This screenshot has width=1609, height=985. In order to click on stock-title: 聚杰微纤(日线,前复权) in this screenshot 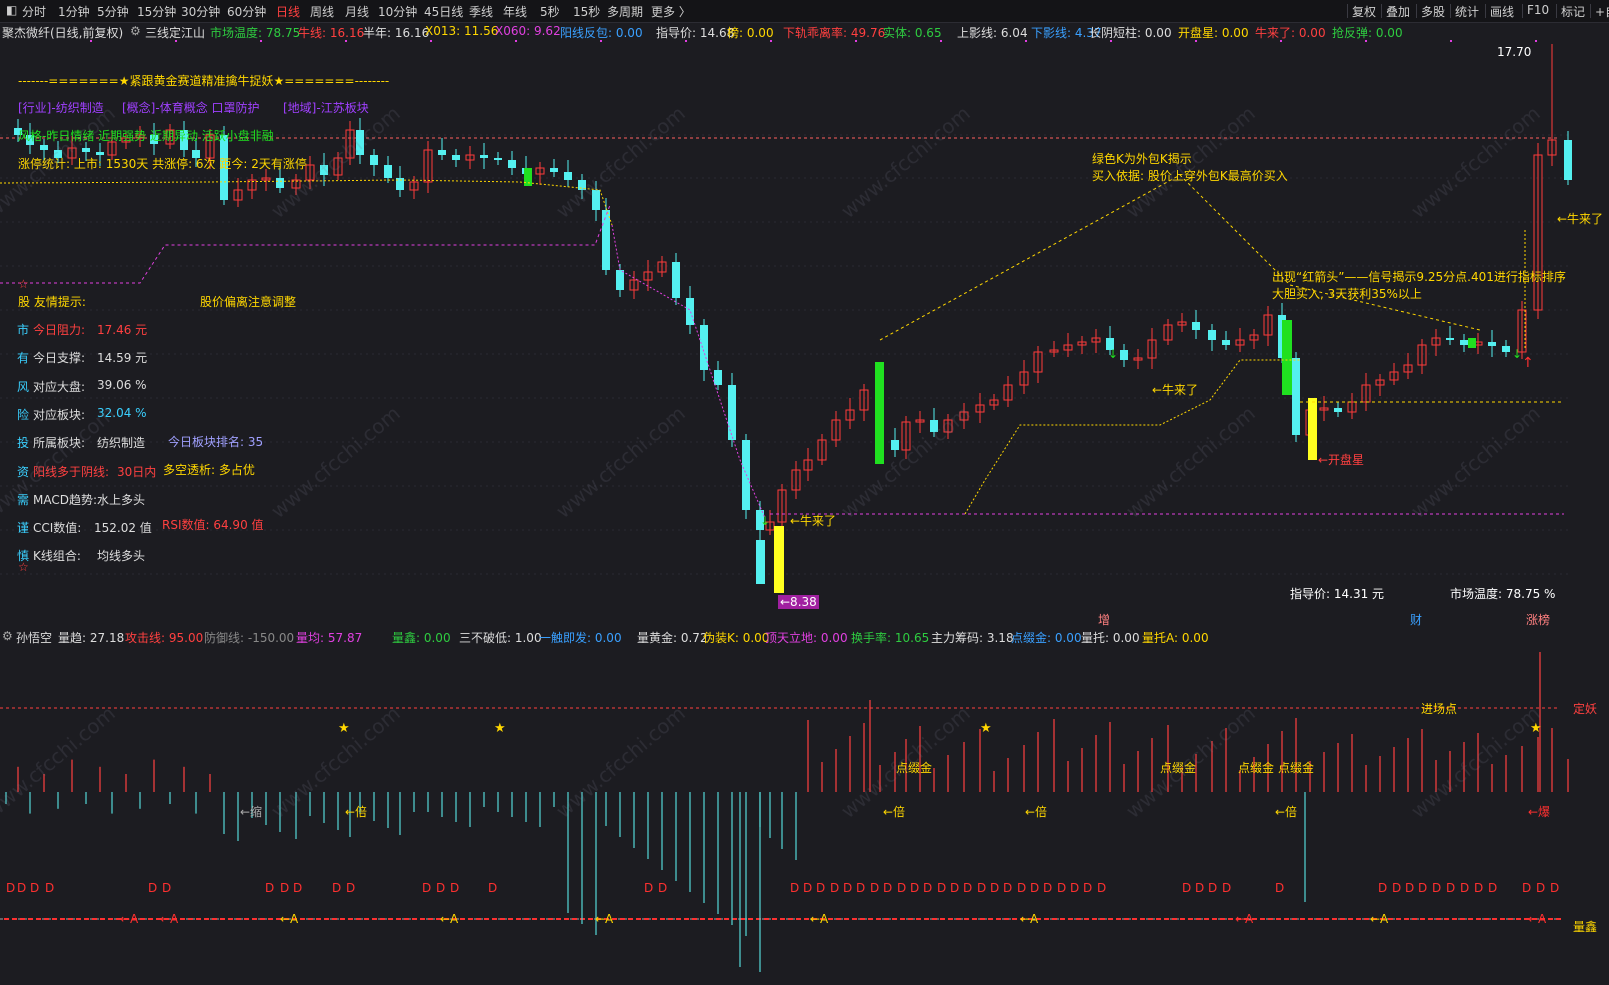, I will do `click(62, 32)`.